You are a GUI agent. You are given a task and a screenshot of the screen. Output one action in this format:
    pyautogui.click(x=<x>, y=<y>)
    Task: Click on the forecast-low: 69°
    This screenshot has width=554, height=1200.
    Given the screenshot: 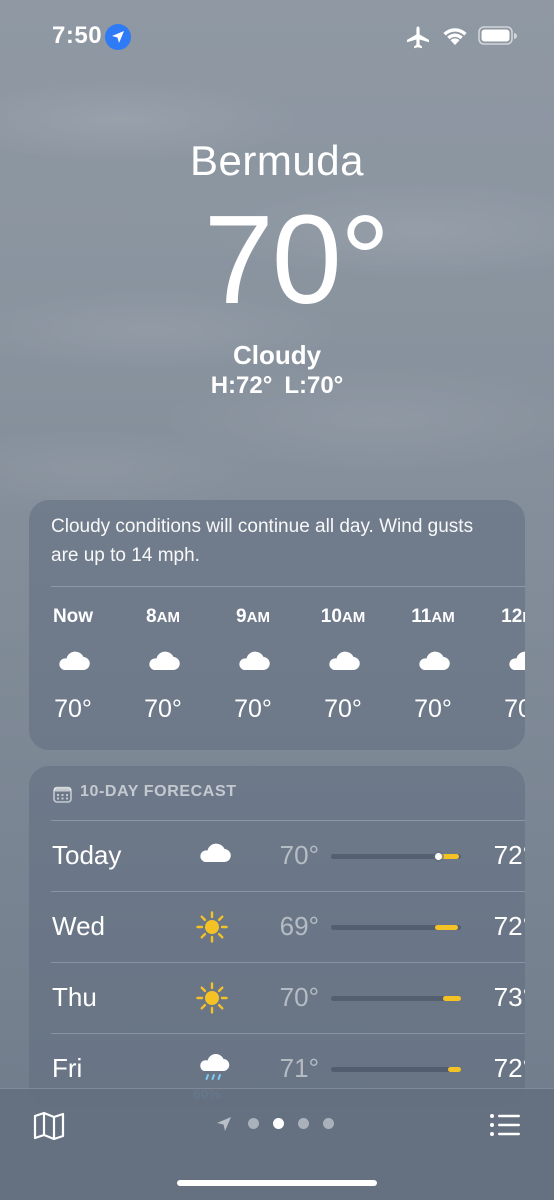 What is the action you would take?
    pyautogui.click(x=299, y=926)
    